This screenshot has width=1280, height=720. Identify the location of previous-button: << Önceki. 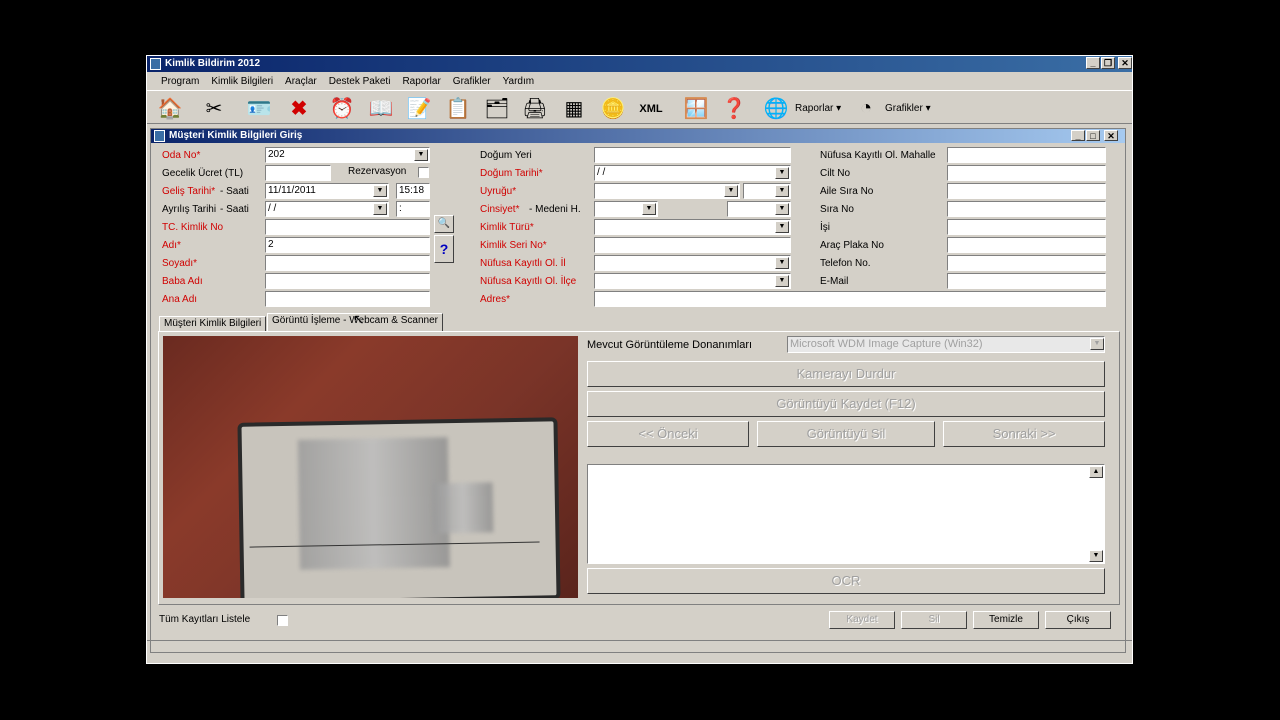
(668, 434).